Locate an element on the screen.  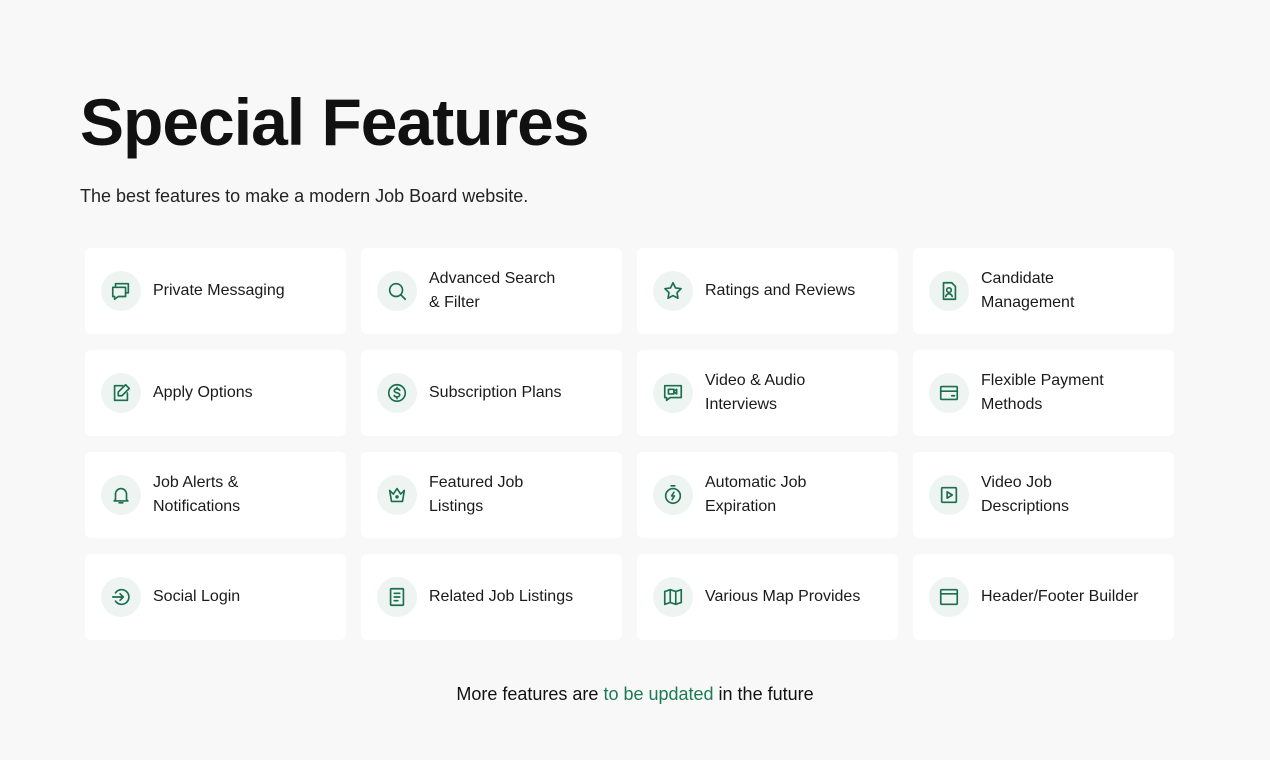
feature-card-featured-job-listings: Featured Job Listings is located at coordinates (491, 495).